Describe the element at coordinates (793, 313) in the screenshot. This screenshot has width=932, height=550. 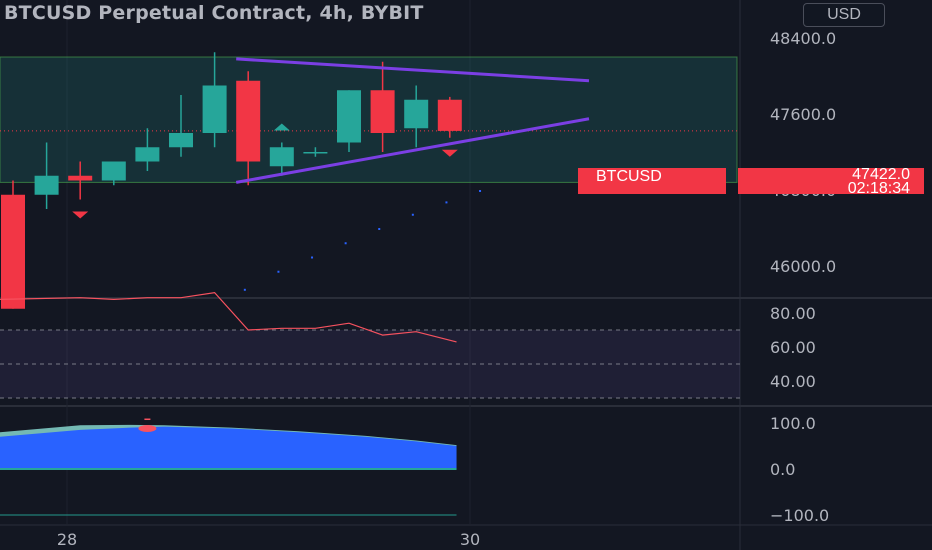
I see `rsi-axis-label: 80.00` at that location.